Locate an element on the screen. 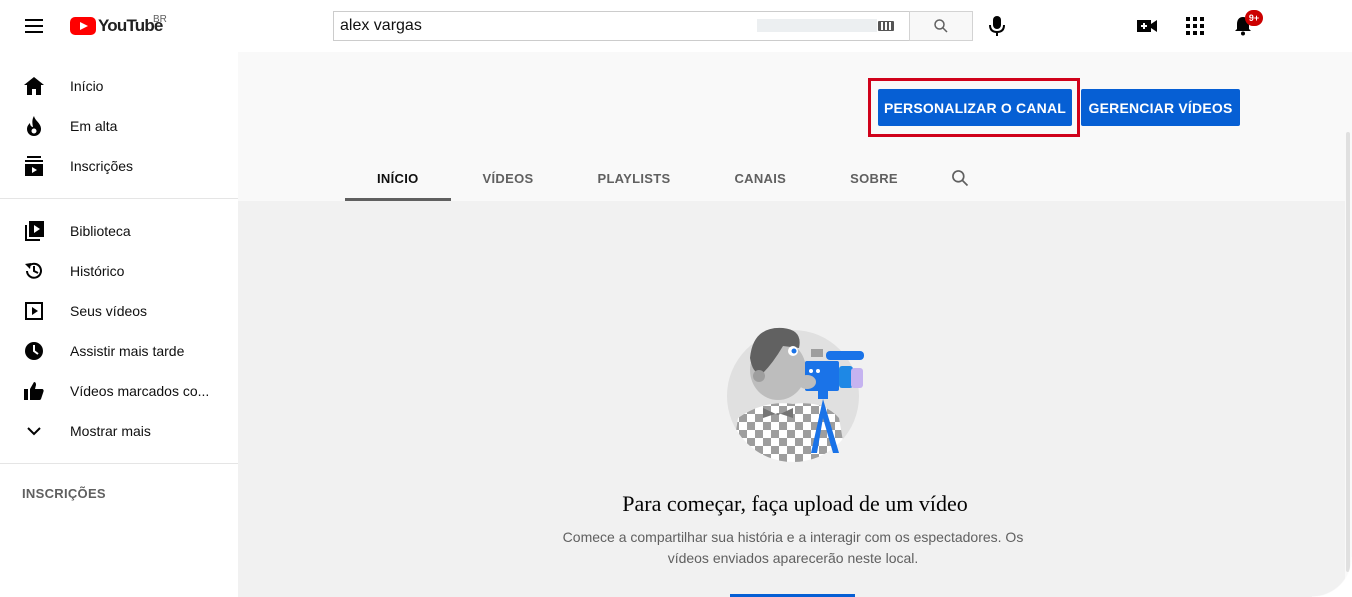 This screenshot has width=1352, height=597. scrollbar is located at coordinates (1348, 324).